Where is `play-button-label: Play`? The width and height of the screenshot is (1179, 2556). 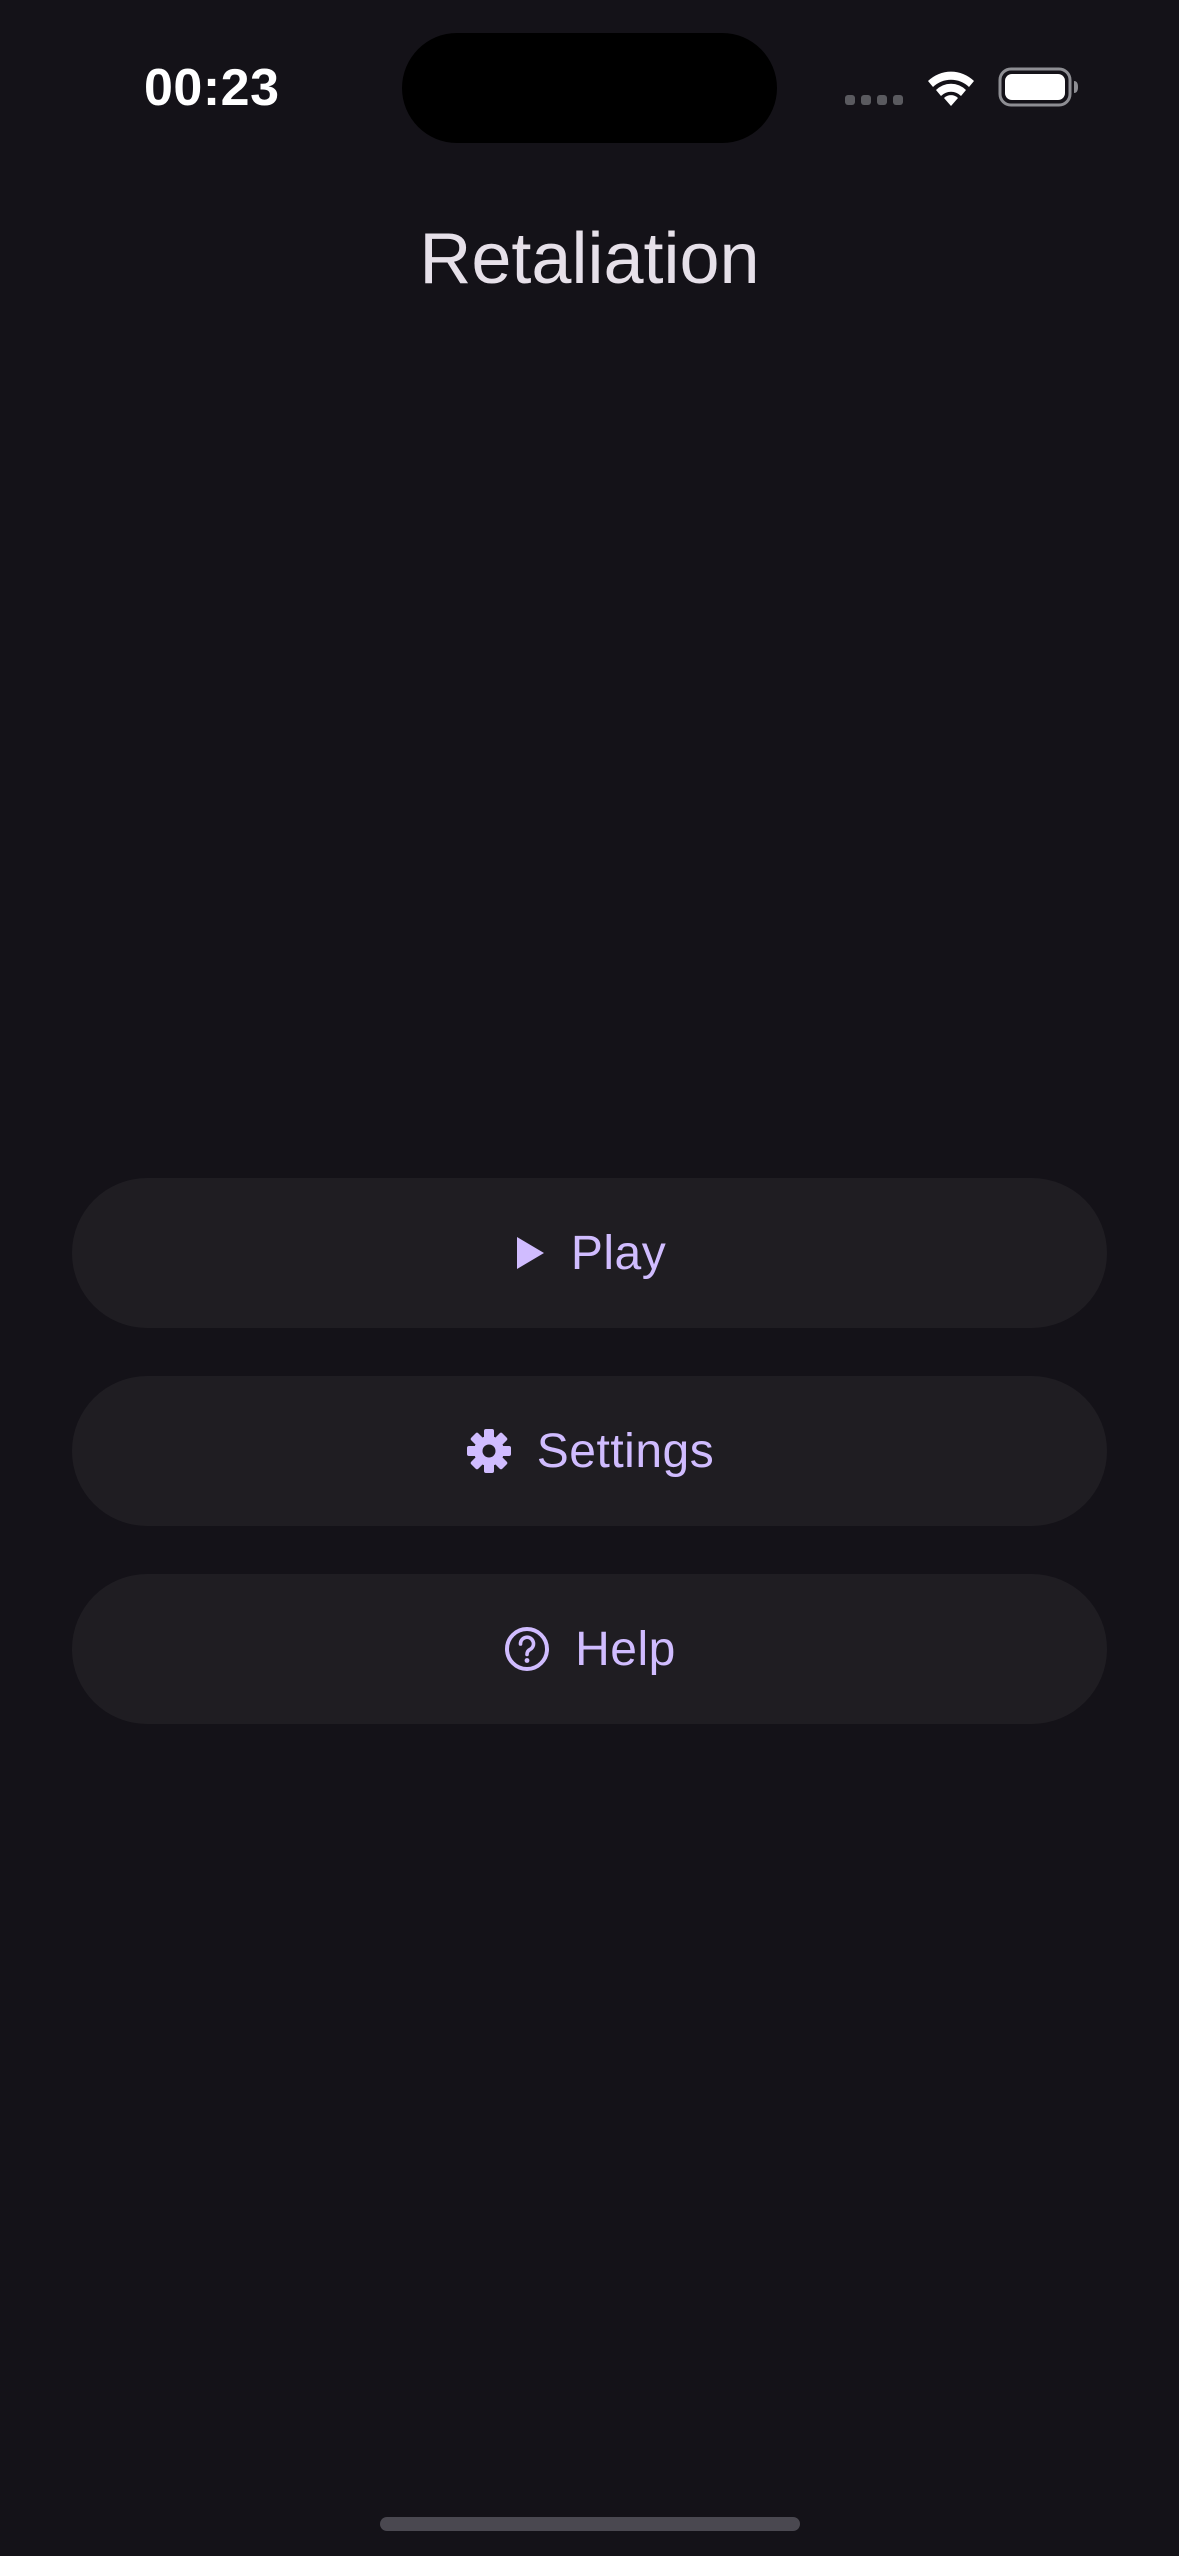
play-button-label: Play is located at coordinates (618, 1253).